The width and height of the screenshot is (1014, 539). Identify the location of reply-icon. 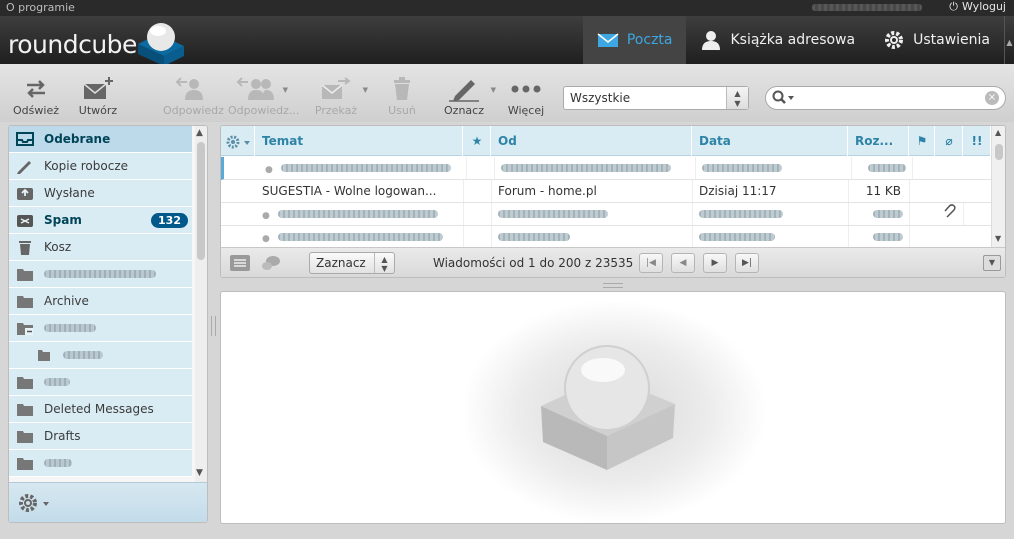
(189, 88).